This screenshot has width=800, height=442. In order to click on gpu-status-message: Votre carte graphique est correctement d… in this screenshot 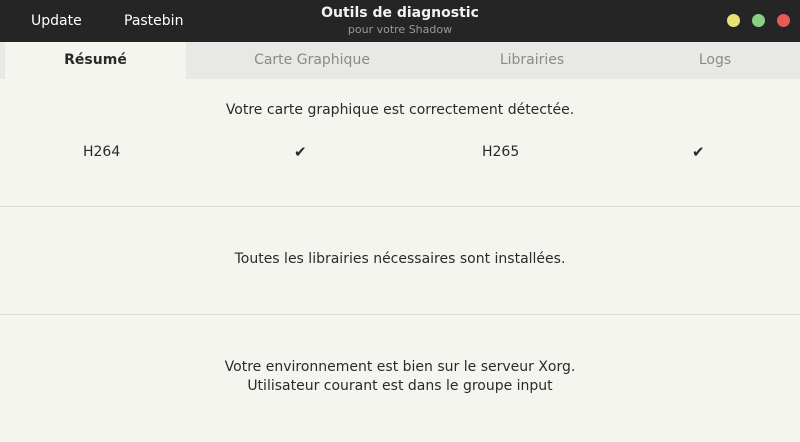, I will do `click(400, 110)`.